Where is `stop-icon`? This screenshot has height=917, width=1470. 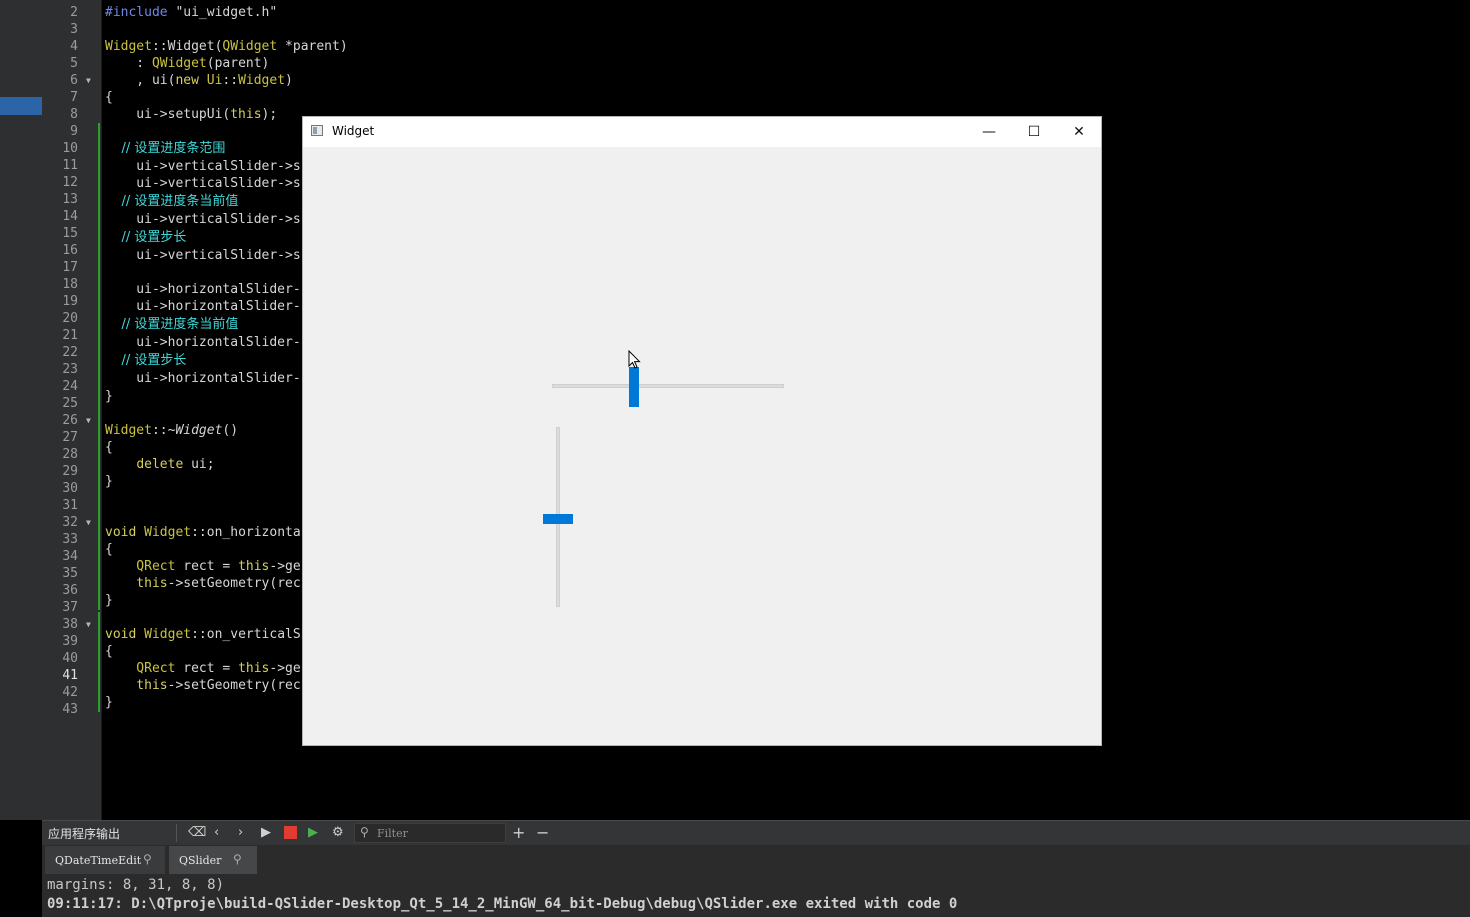
stop-icon is located at coordinates (290, 832).